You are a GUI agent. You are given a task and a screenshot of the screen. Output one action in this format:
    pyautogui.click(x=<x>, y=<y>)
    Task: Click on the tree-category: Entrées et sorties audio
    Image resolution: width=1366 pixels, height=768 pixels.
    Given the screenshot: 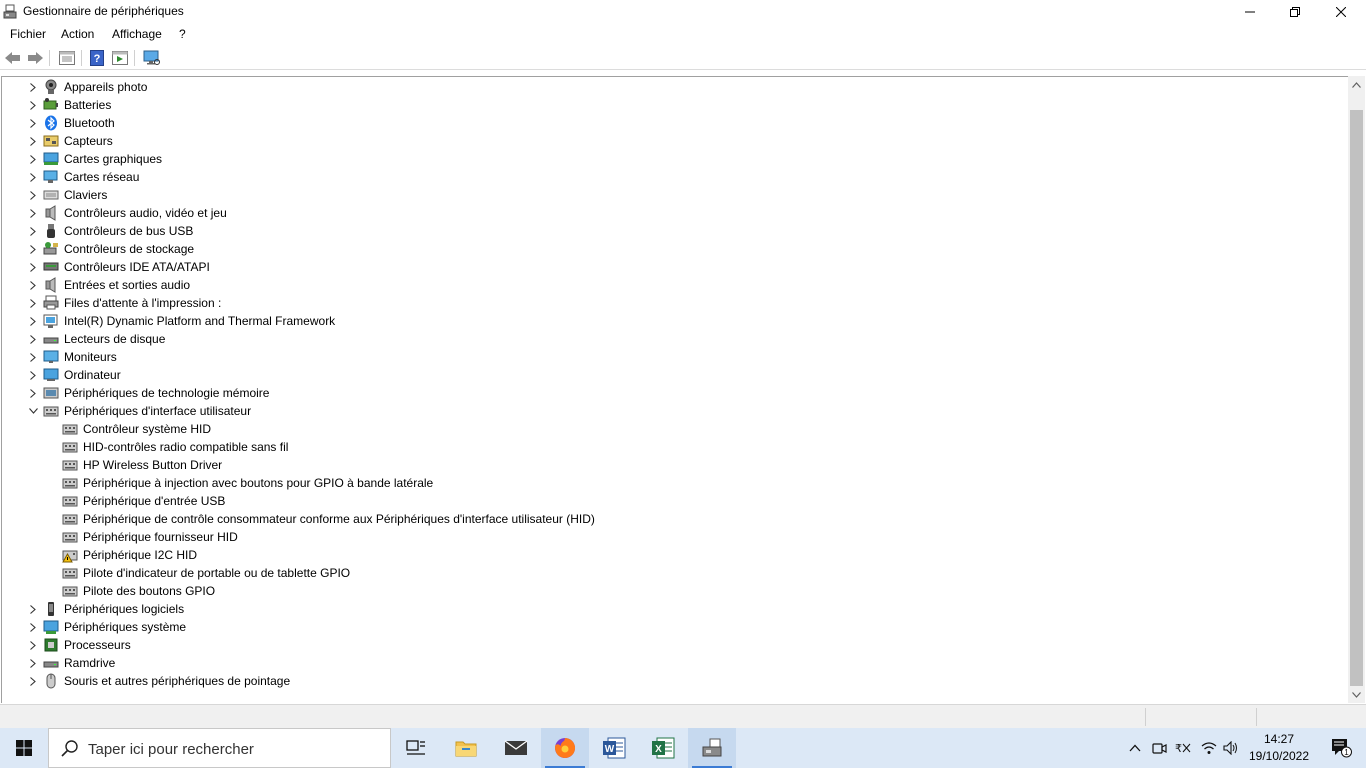 What is the action you would take?
    pyautogui.click(x=452, y=285)
    